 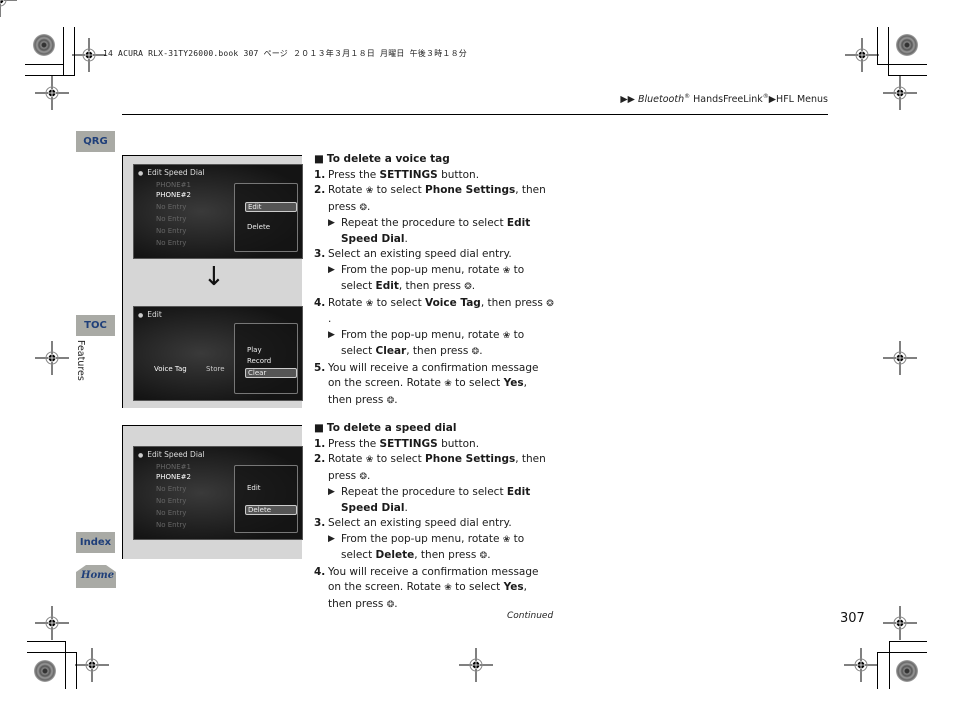 What do you see at coordinates (627, 100) in the screenshot?
I see `breadcrumb-arrow-icon: ▶▶` at bounding box center [627, 100].